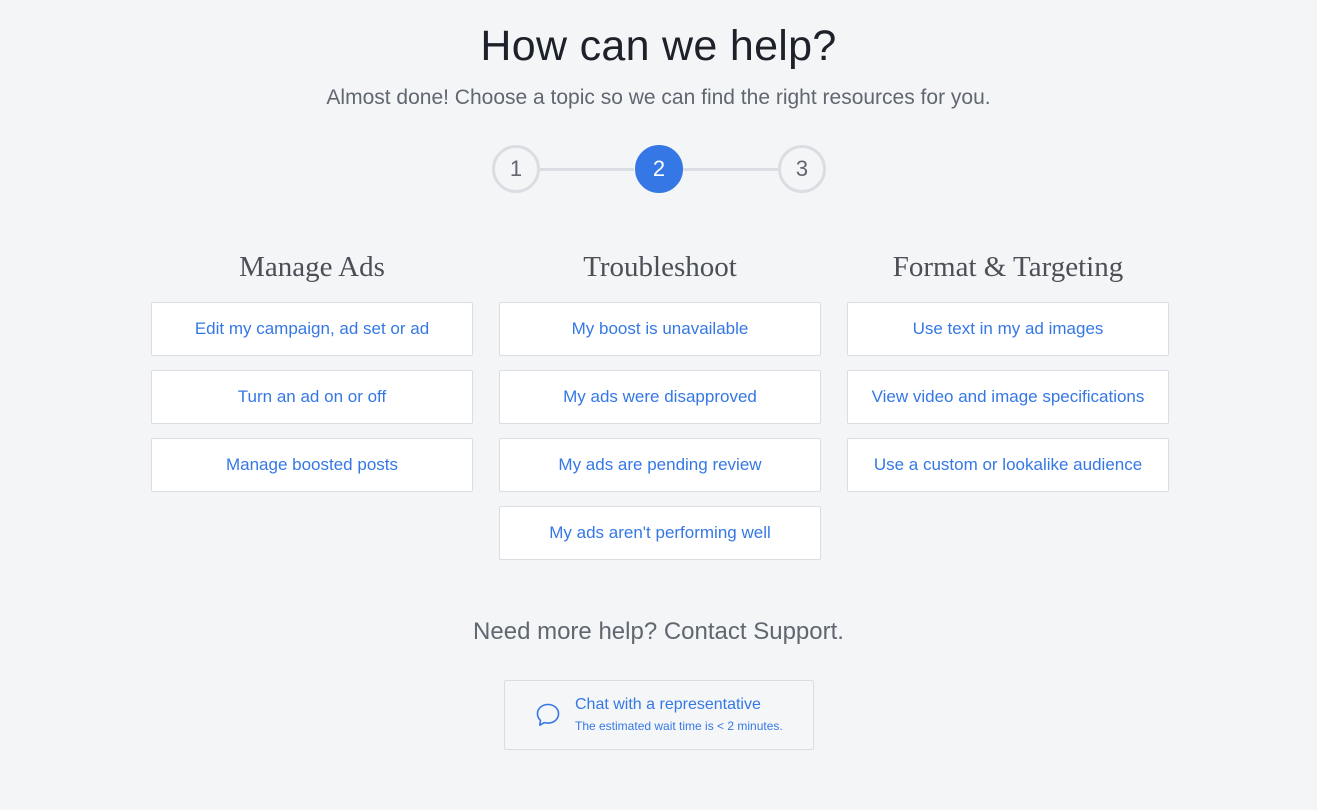  I want to click on topic-button: Use a custom or lookalike audience, so click(1008, 465).